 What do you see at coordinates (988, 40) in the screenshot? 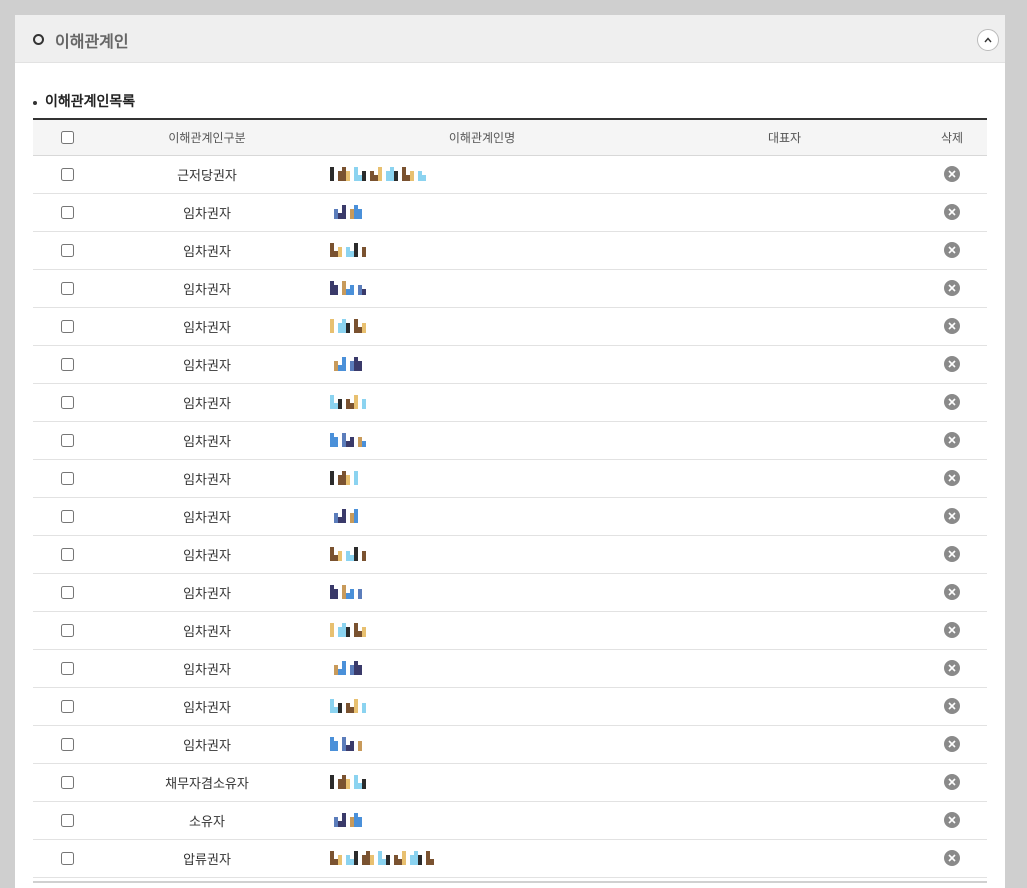
I see `collapse-button` at bounding box center [988, 40].